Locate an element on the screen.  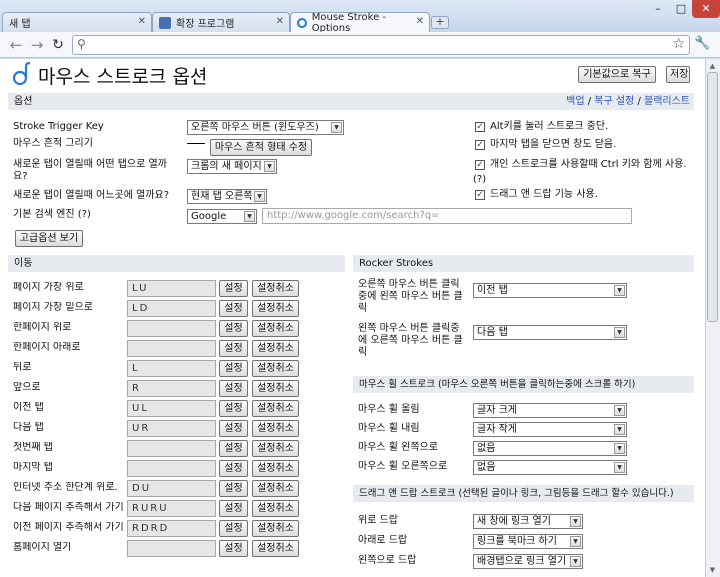
tab-extensions: 확장 프로그램 ✕ is located at coordinates (221, 22).